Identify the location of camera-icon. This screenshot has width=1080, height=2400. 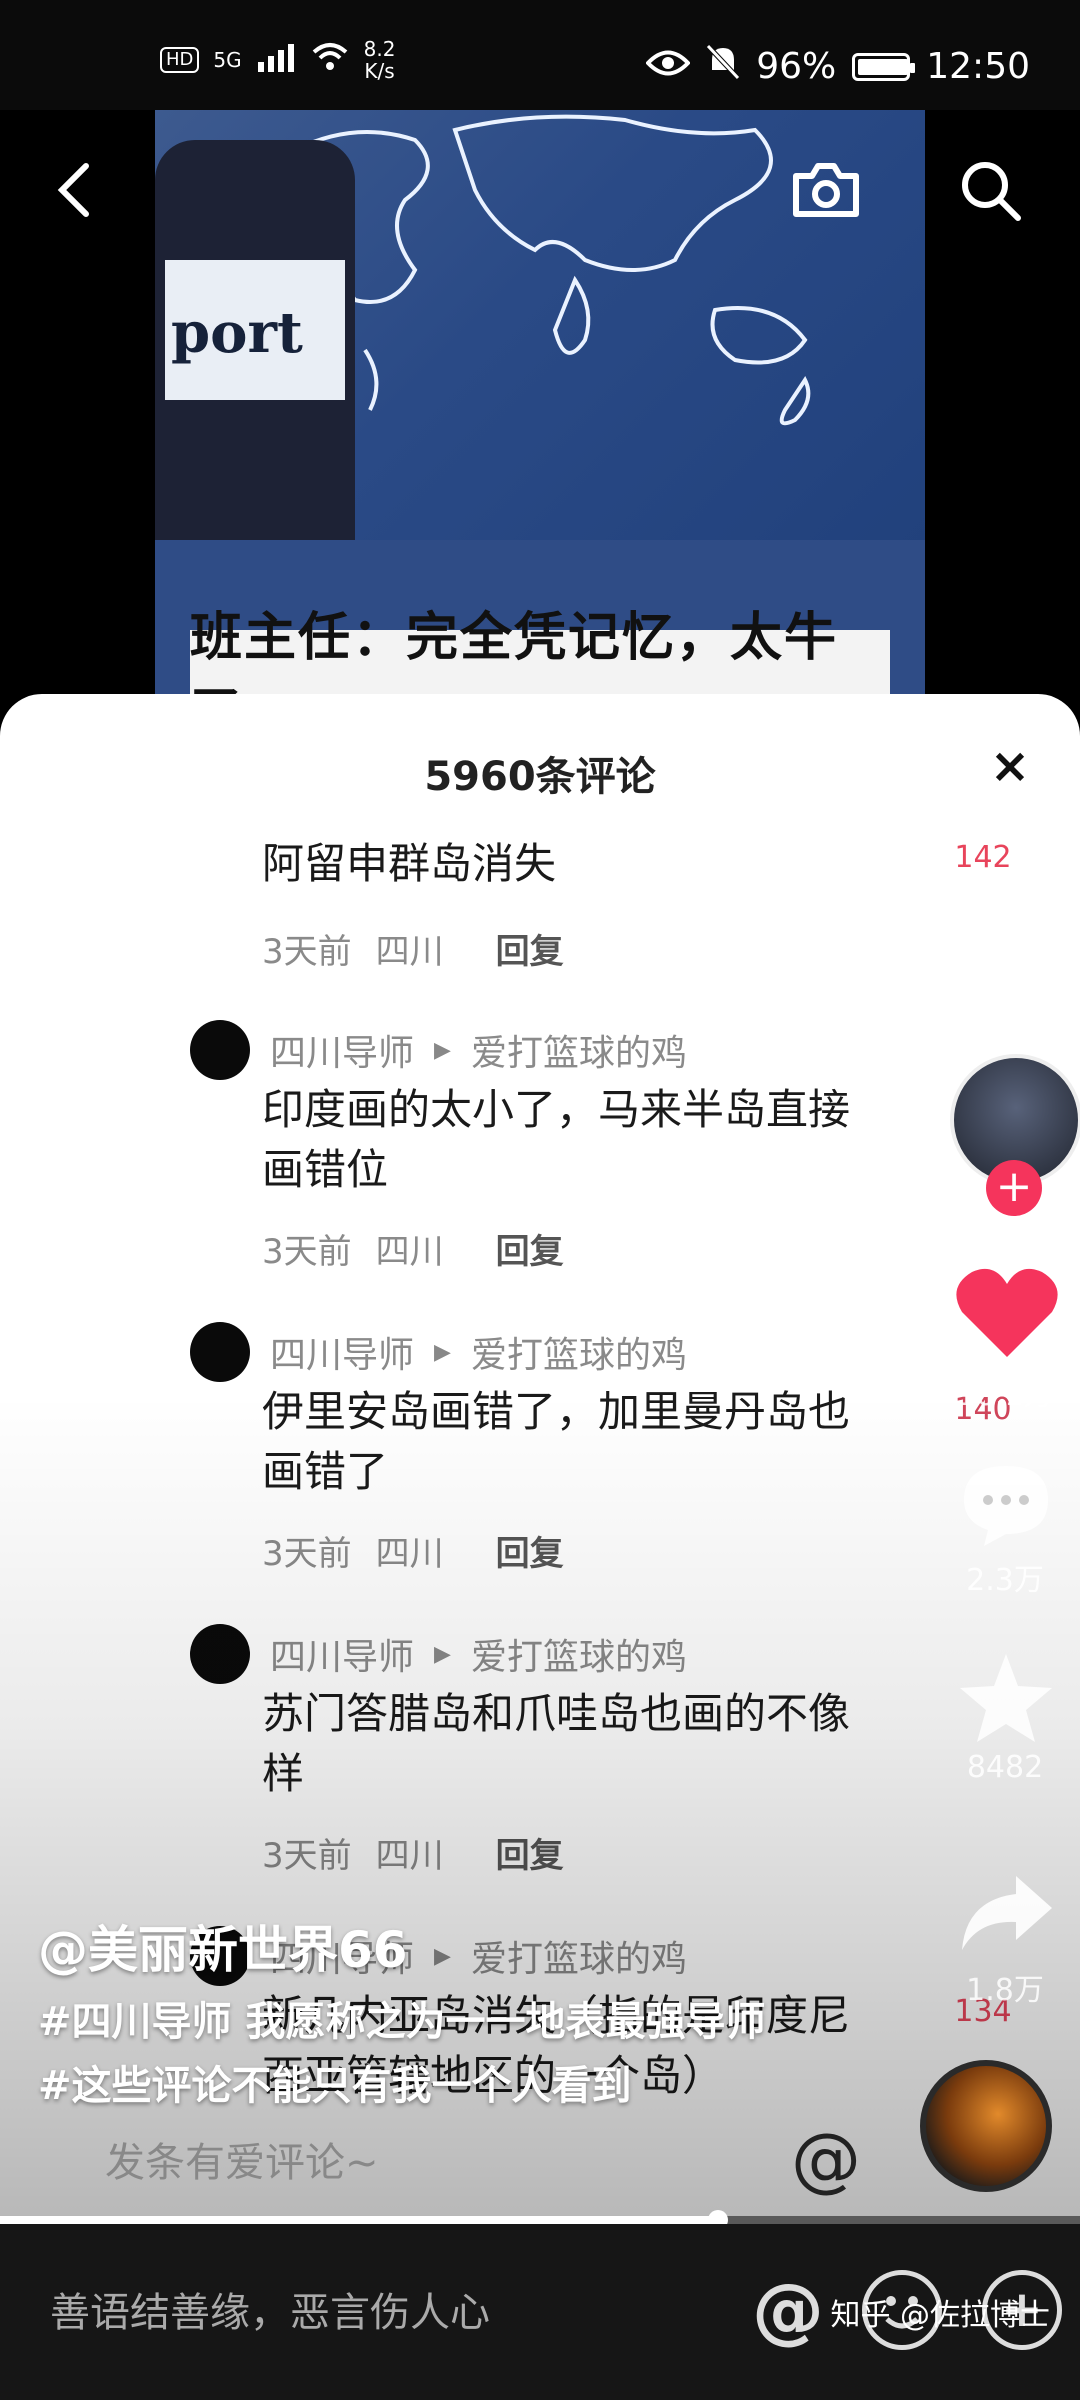
(826, 190).